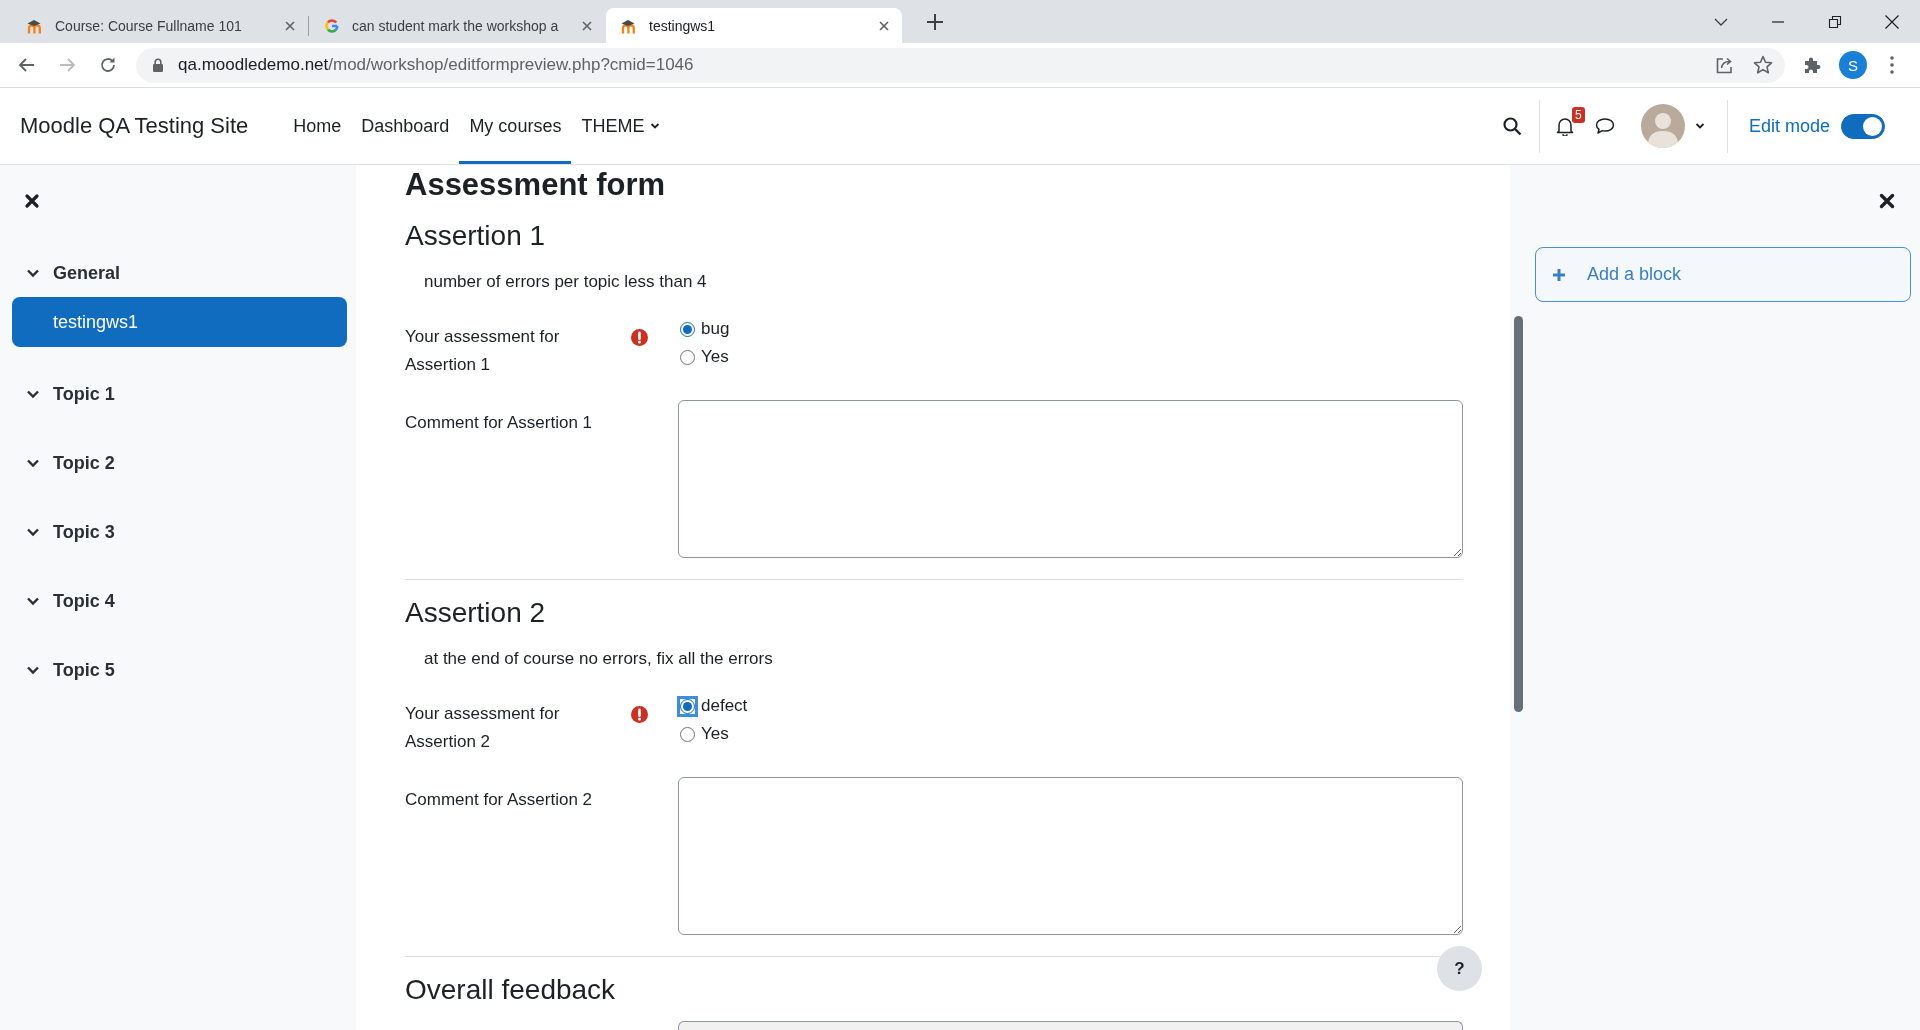 This screenshot has height=1030, width=1920. I want to click on scrollbar-thumb, so click(1518, 514).